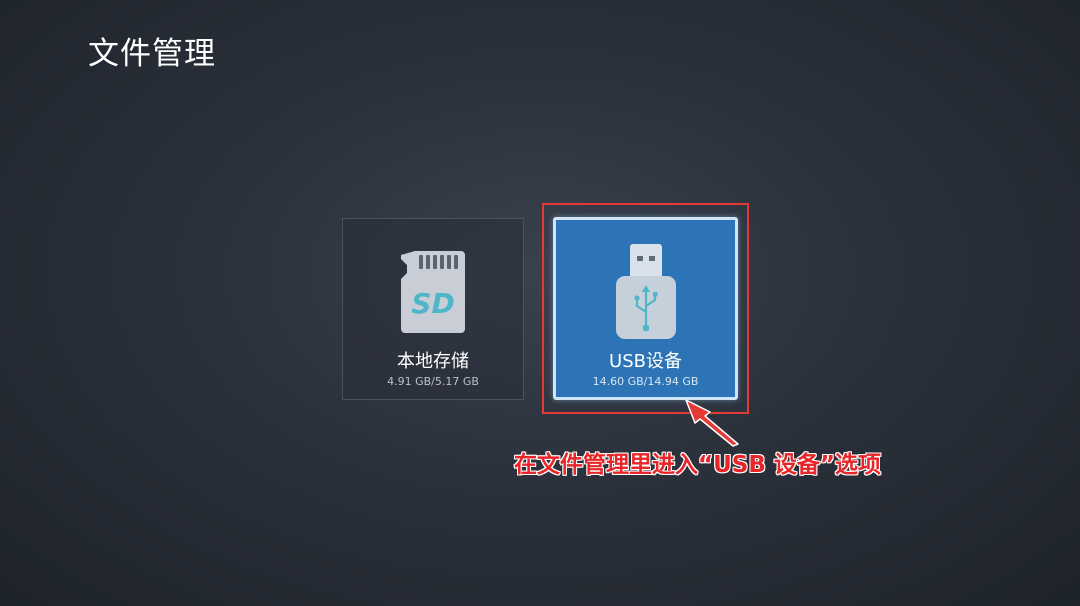 The height and width of the screenshot is (606, 1080). I want to click on local-storage-label: 本地存储, so click(433, 361).